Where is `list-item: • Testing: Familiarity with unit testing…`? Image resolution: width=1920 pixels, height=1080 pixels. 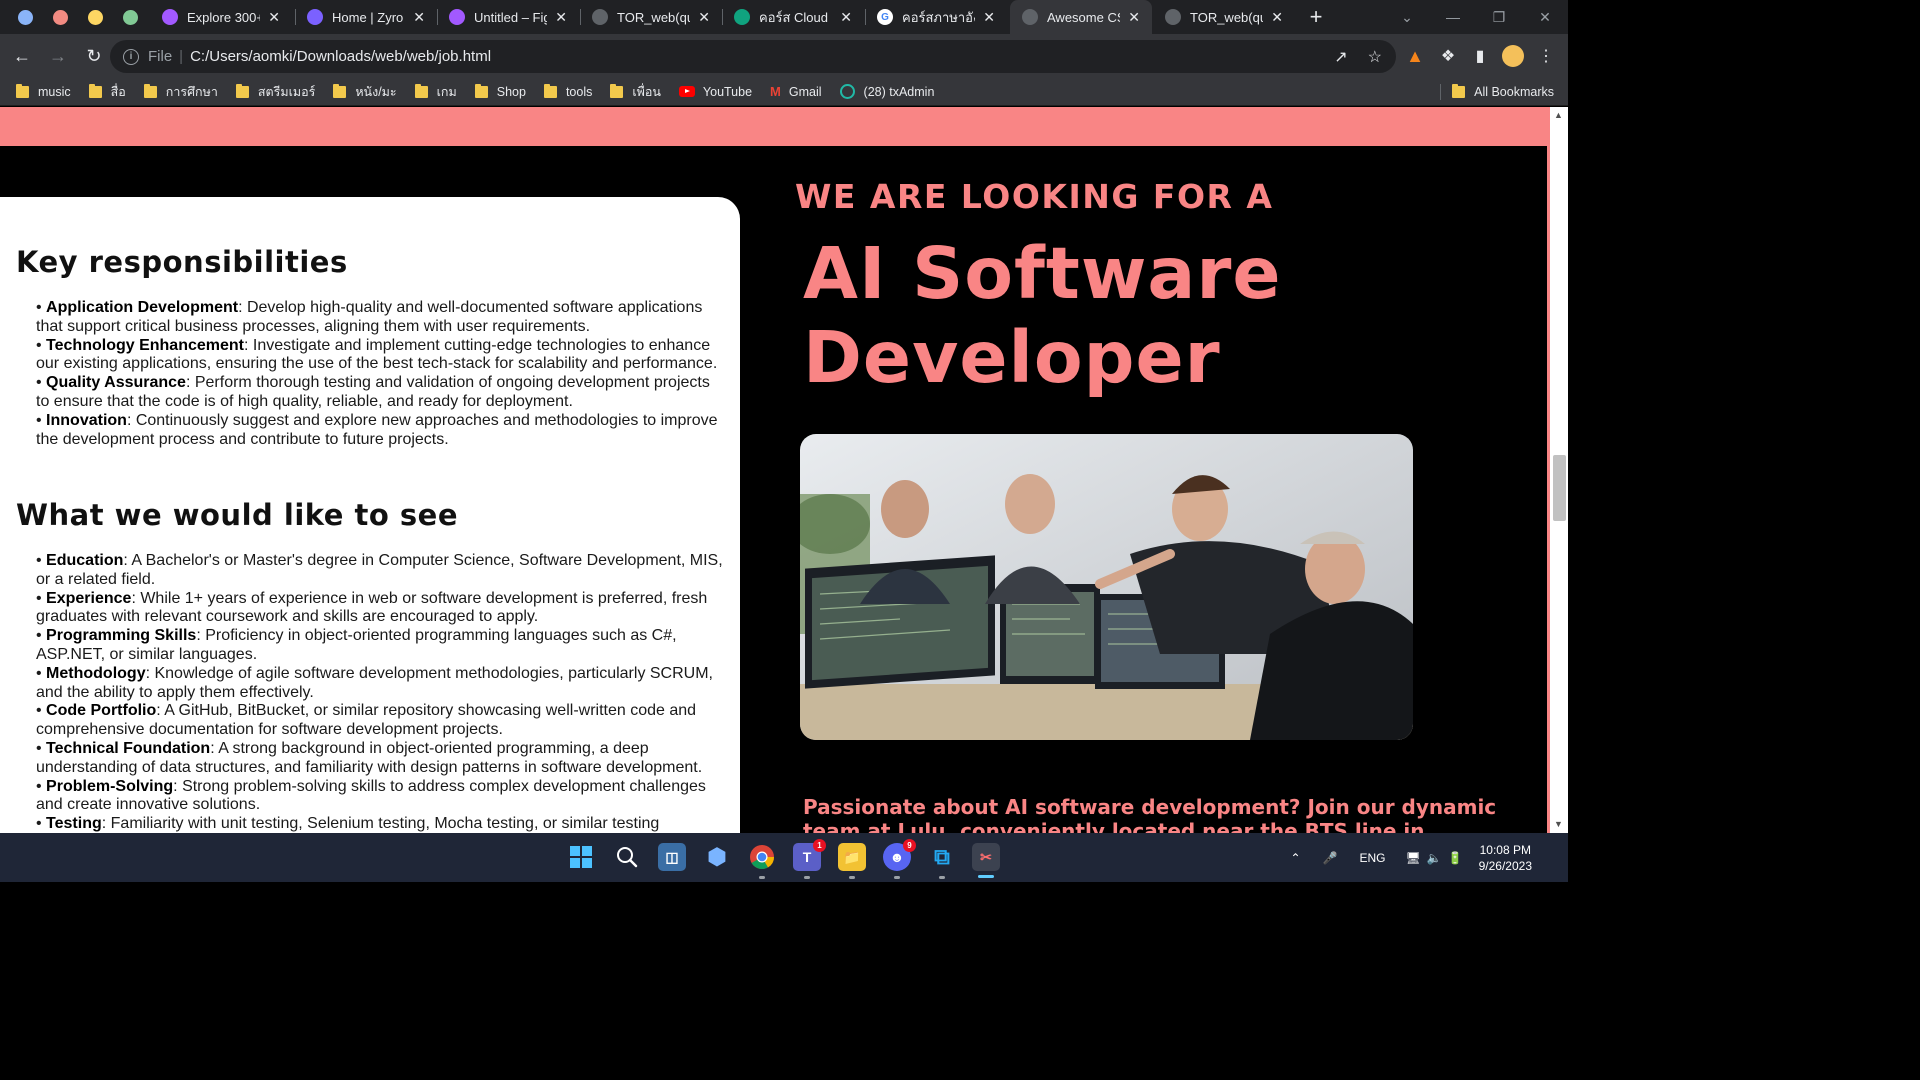
list-item: • Testing: Familiarity with unit testing… is located at coordinates (348, 824).